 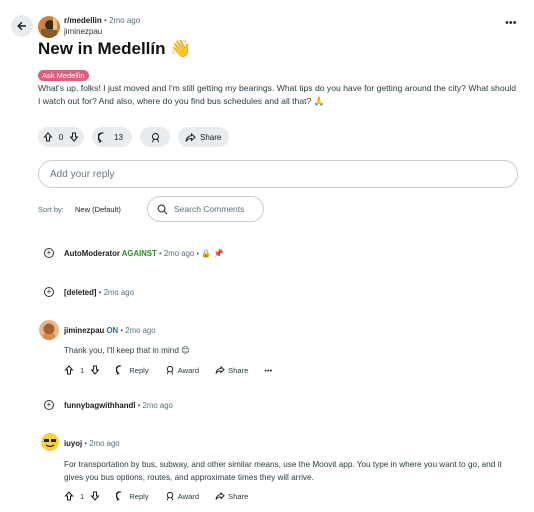 I want to click on back-button, so click(x=22, y=26).